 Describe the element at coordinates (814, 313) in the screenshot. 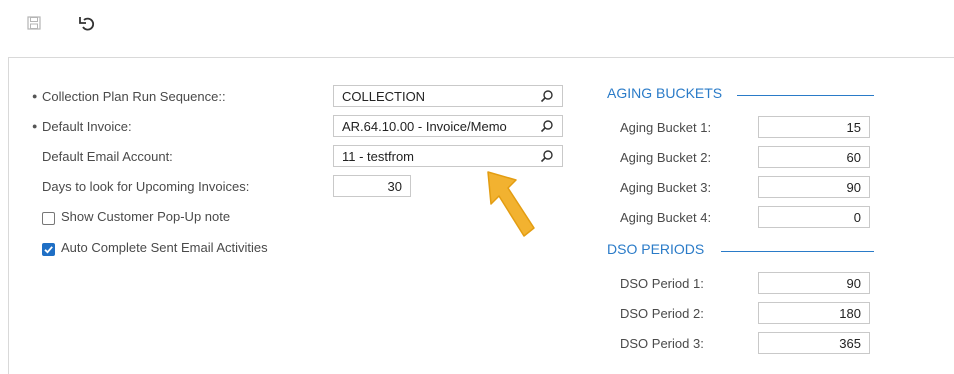

I see `dso-period-field: 180` at that location.